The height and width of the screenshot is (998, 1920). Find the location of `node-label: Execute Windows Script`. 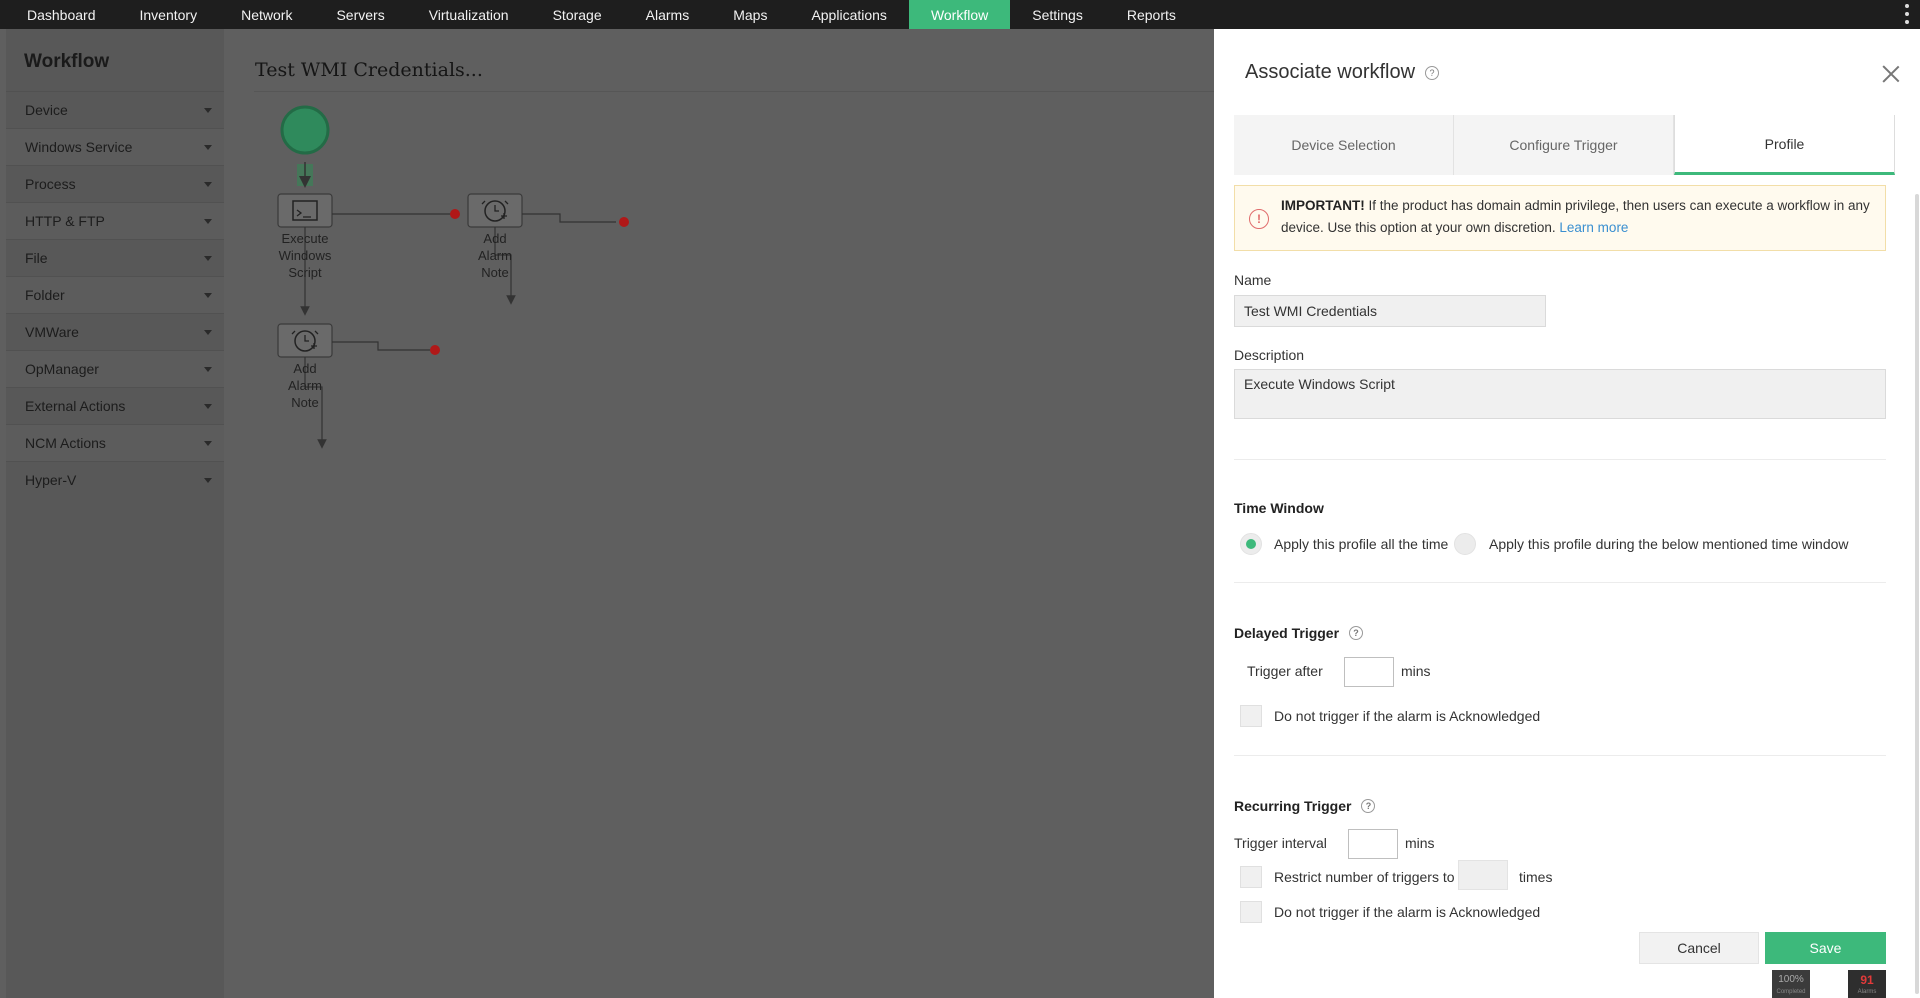

node-label: Execute Windows Script is located at coordinates (305, 255).